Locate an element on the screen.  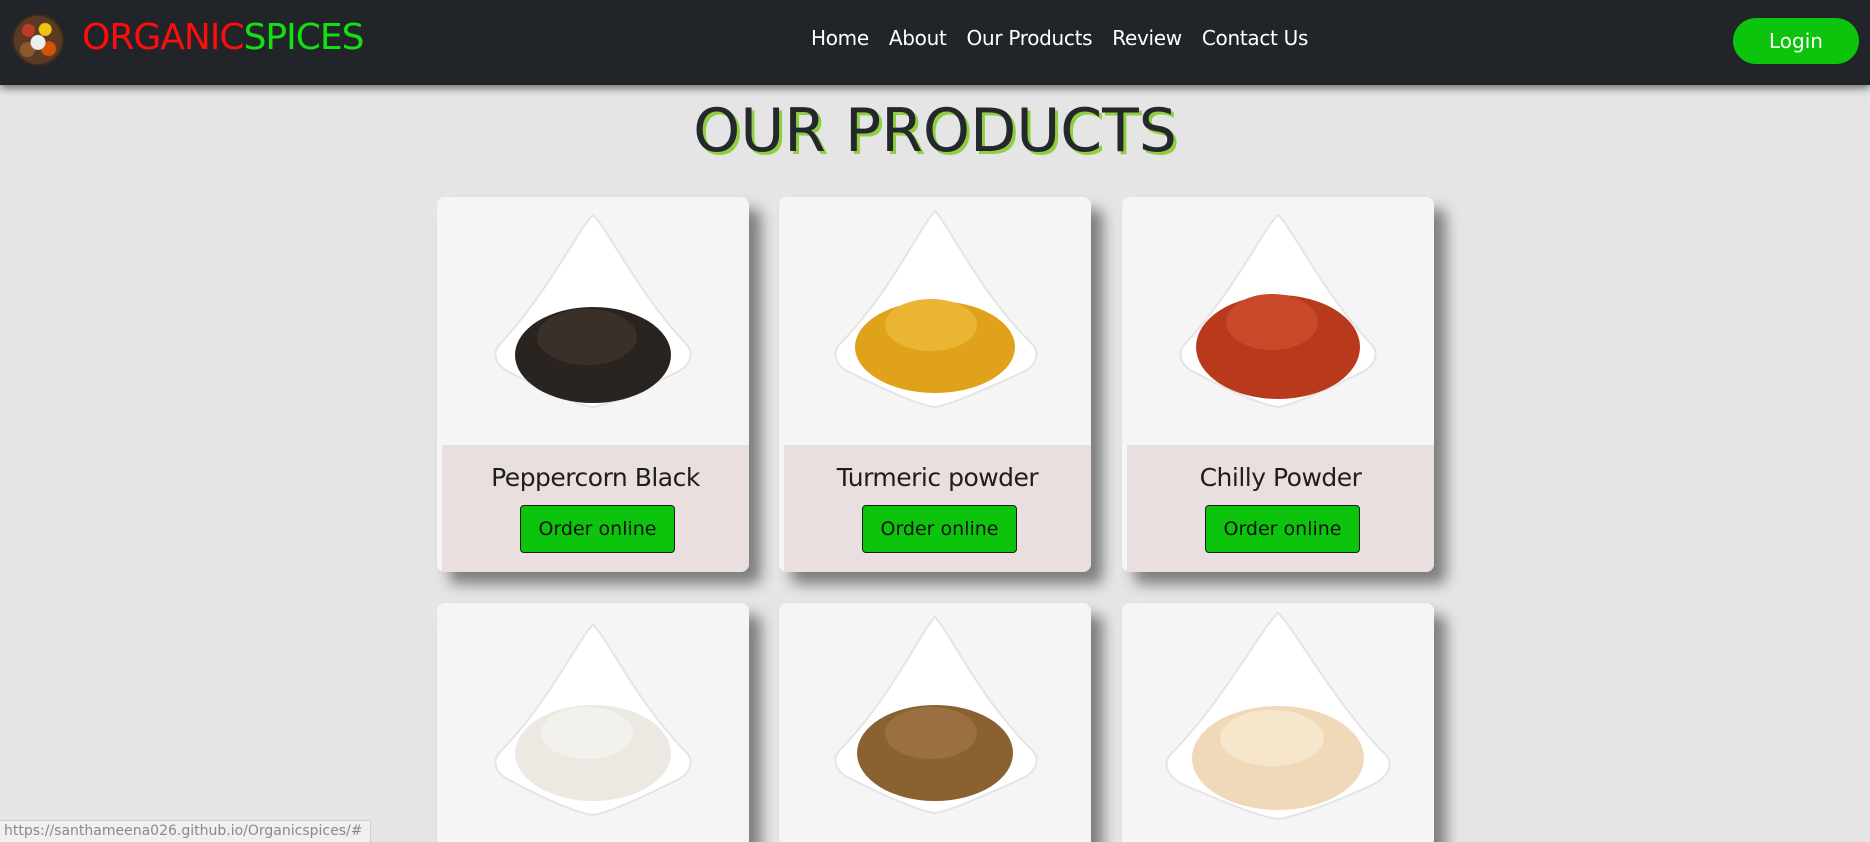
nav-contact-us-link: Contact Us is located at coordinates (1255, 38).